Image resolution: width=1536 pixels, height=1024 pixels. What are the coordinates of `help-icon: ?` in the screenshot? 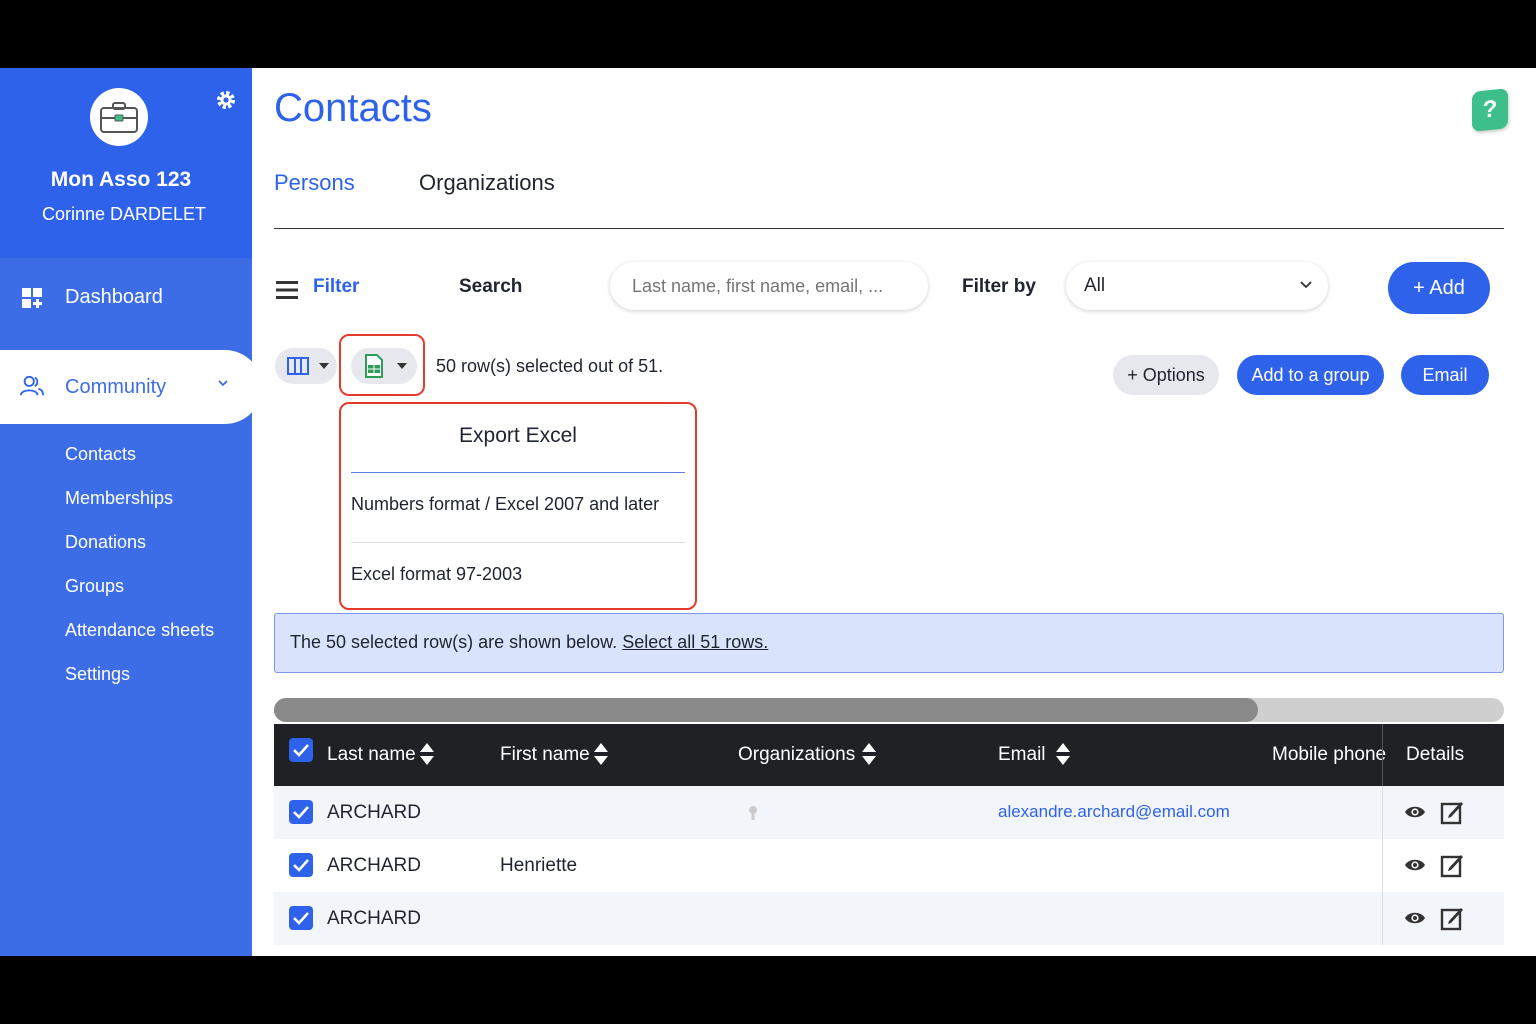 It's located at (1490, 109).